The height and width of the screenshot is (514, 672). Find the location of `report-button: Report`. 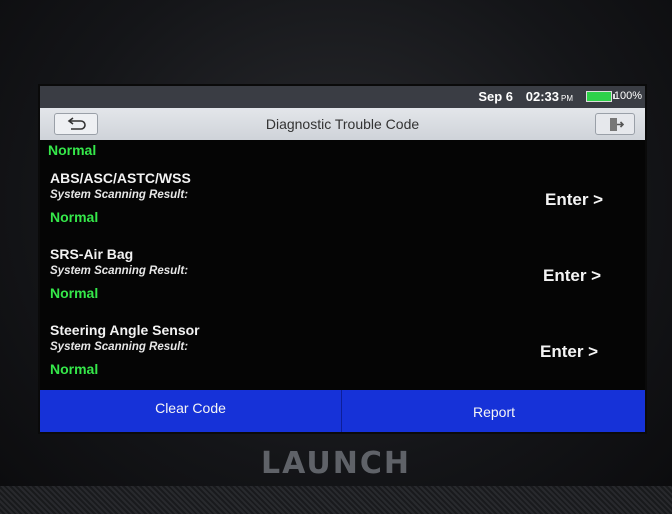

report-button: Report is located at coordinates (494, 411).